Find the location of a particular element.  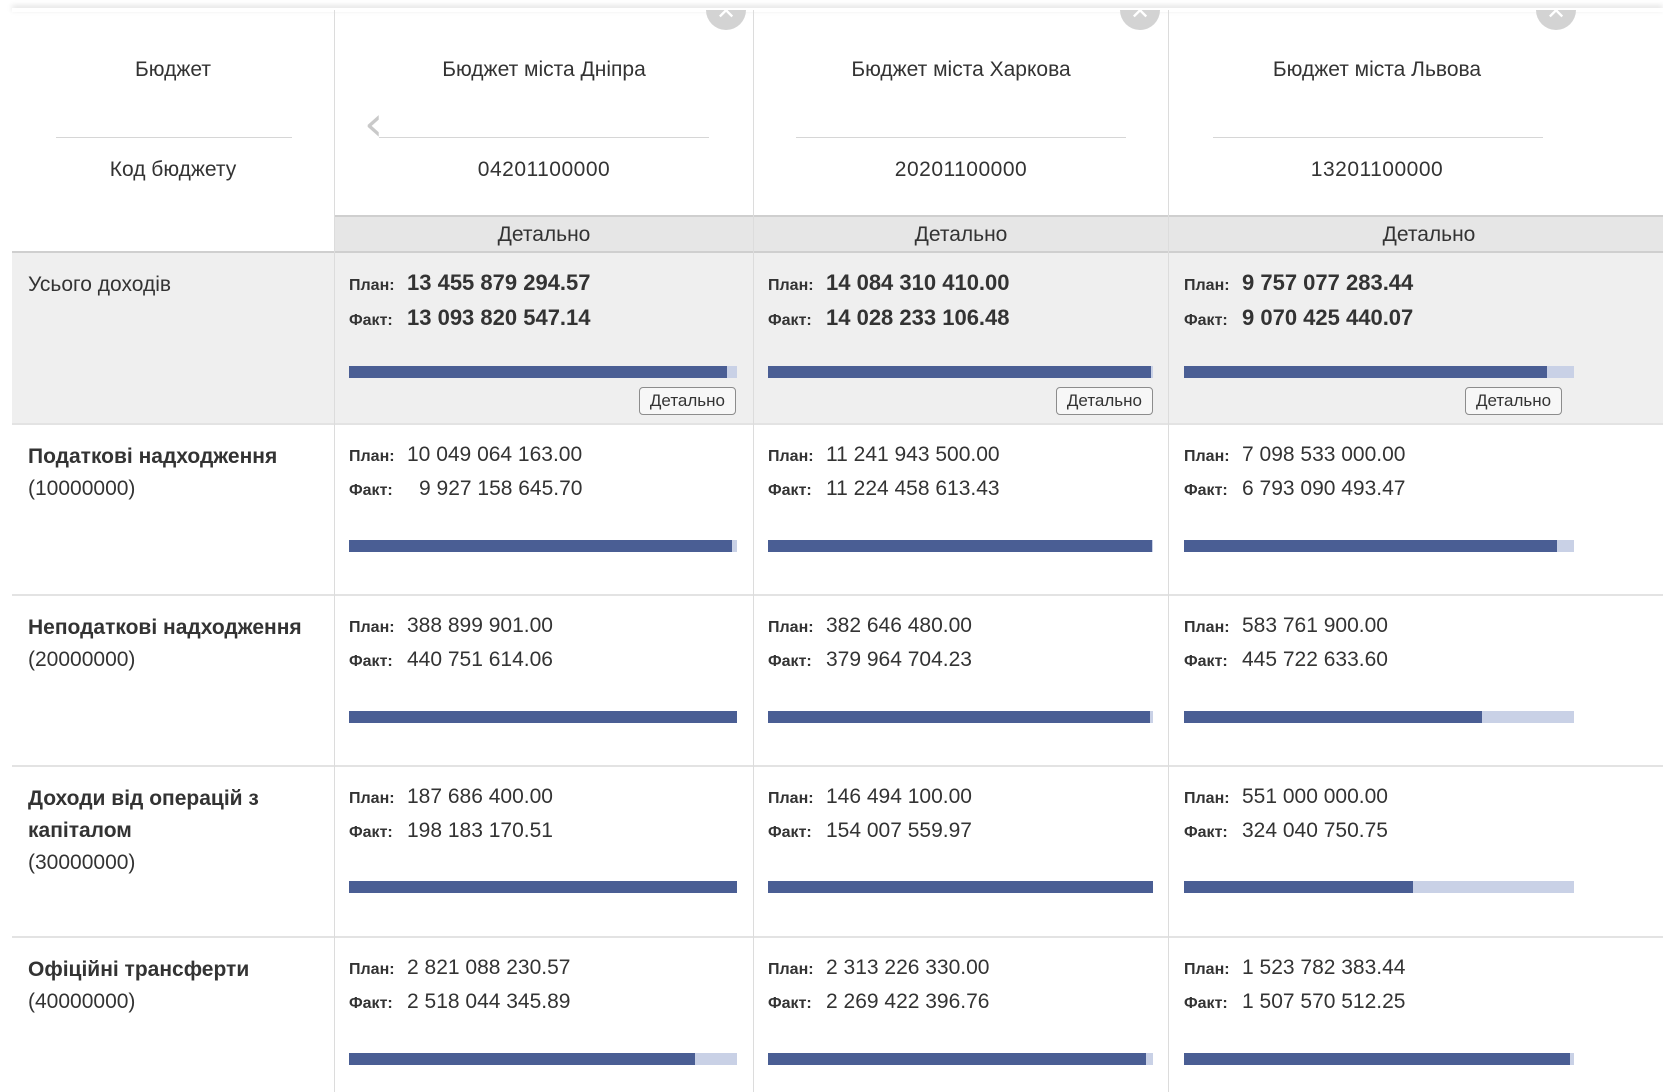

row-name: Офіційні трансферти is located at coordinates (139, 969).